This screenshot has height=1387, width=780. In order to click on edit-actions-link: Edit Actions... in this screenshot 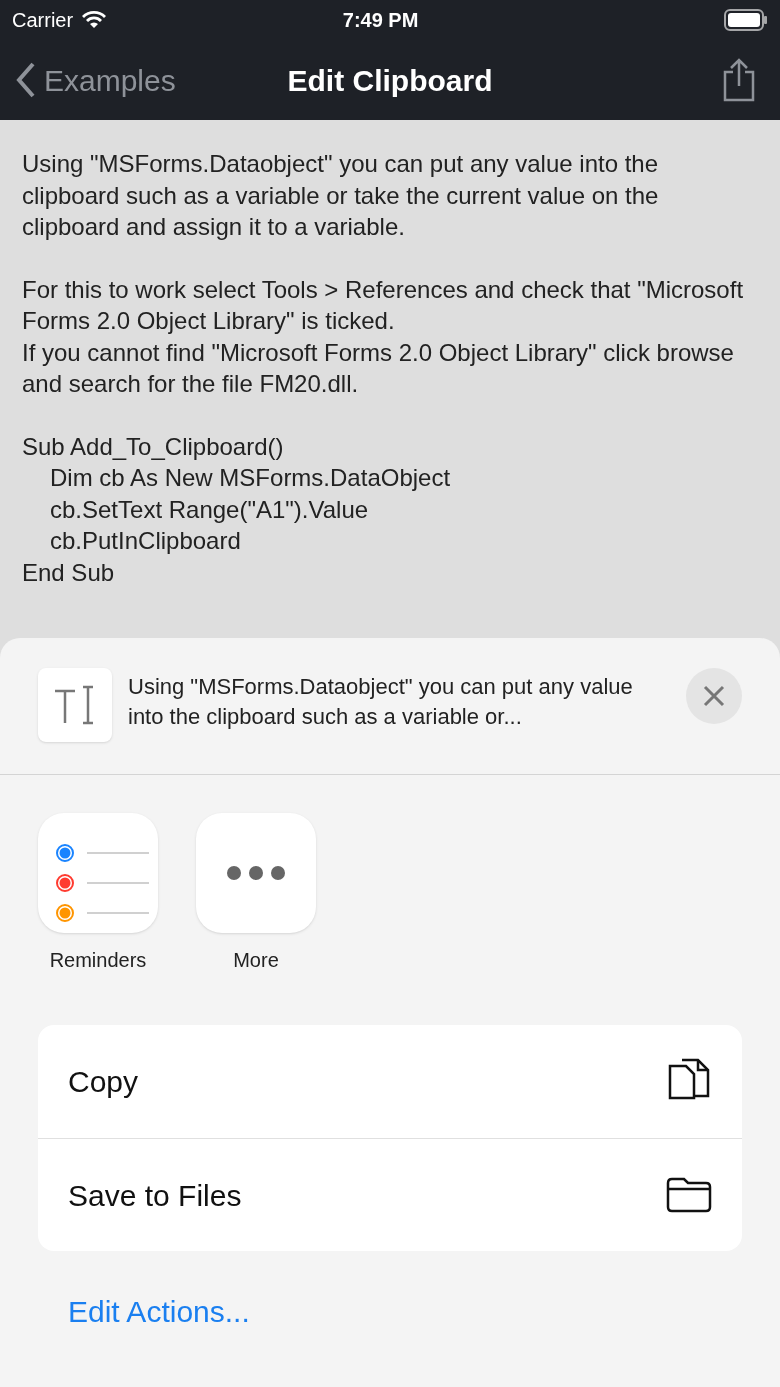, I will do `click(390, 1311)`.